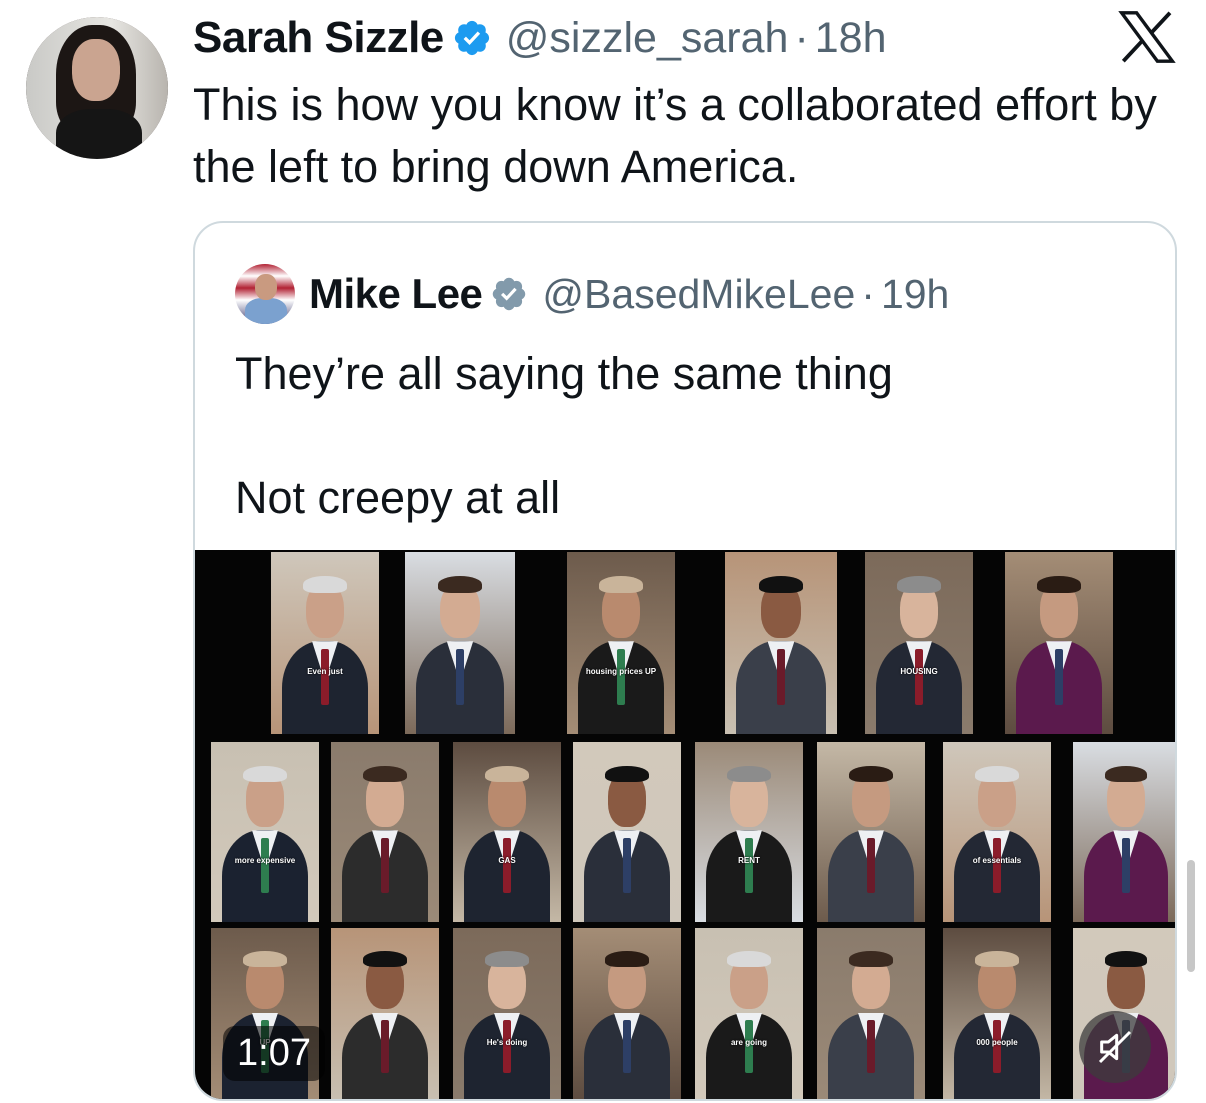 This screenshot has height=1103, width=1206. I want to click on video-caption: are going, so click(748, 1042).